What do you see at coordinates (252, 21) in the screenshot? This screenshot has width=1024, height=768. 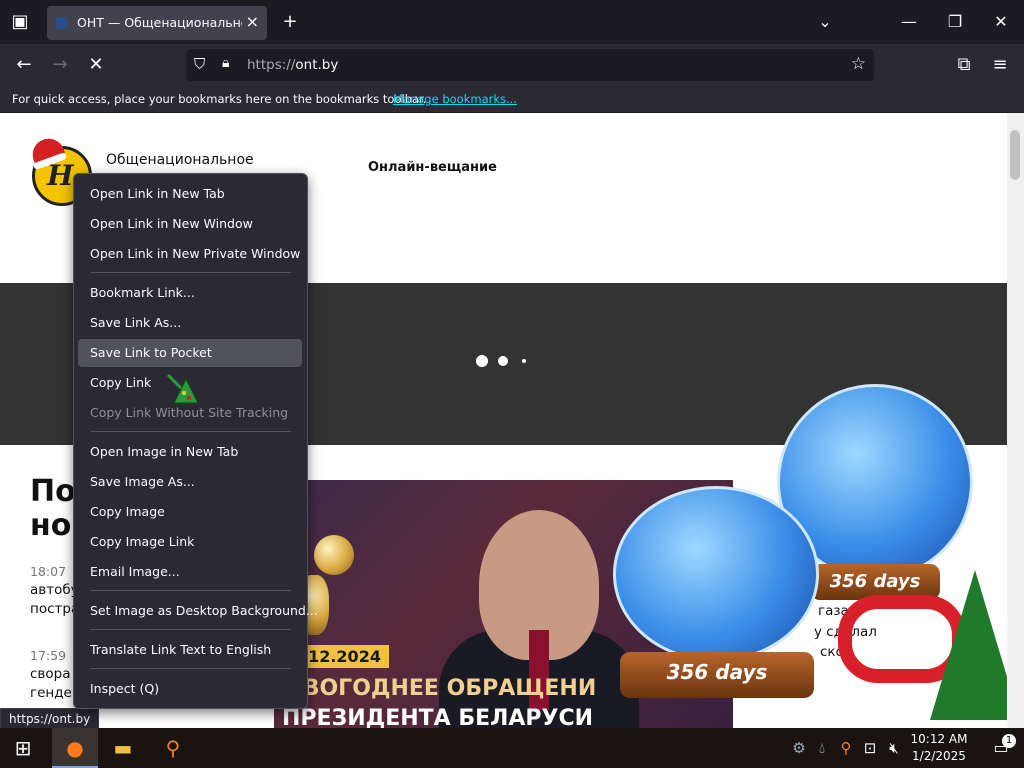 I see `close-tab-icon: ×` at bounding box center [252, 21].